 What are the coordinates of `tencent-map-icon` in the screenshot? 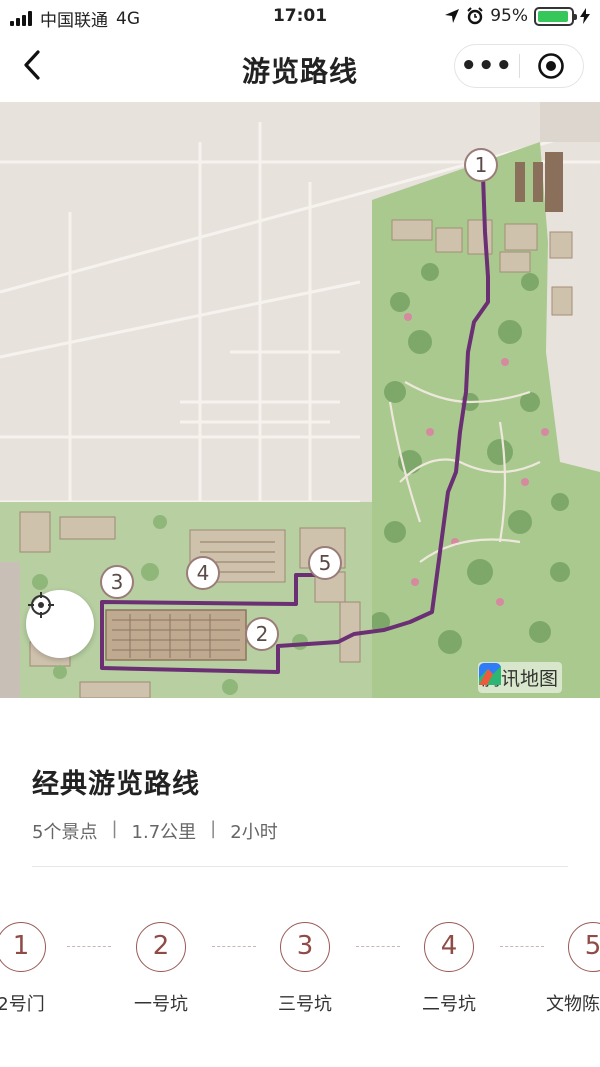 It's located at (490, 674).